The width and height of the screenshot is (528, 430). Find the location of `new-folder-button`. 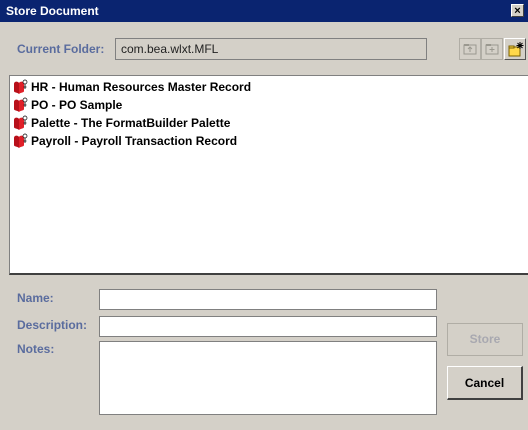

new-folder-button is located at coordinates (492, 49).